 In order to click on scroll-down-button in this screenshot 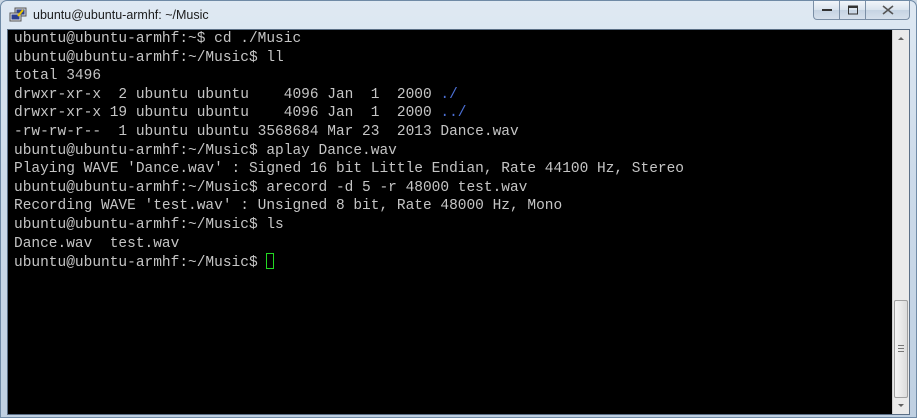, I will do `click(901, 405)`.